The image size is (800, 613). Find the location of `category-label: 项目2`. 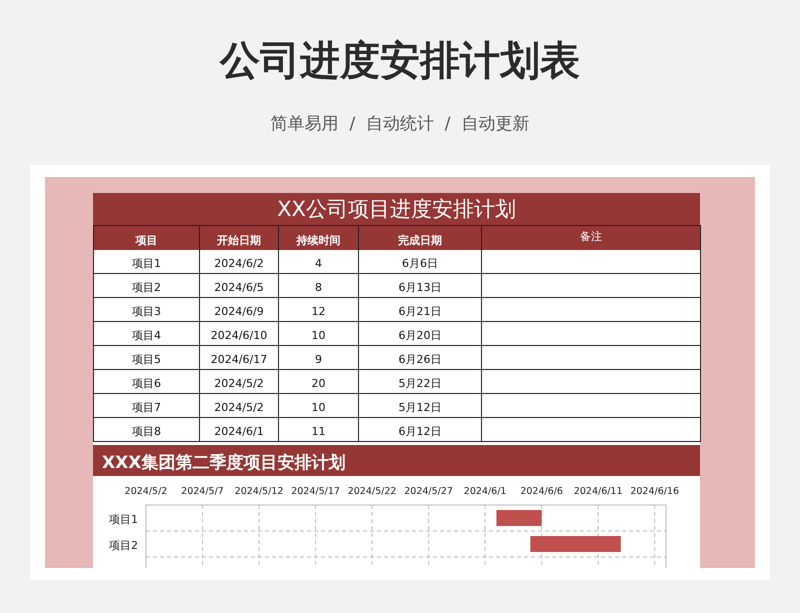

category-label: 项目2 is located at coordinates (123, 545).